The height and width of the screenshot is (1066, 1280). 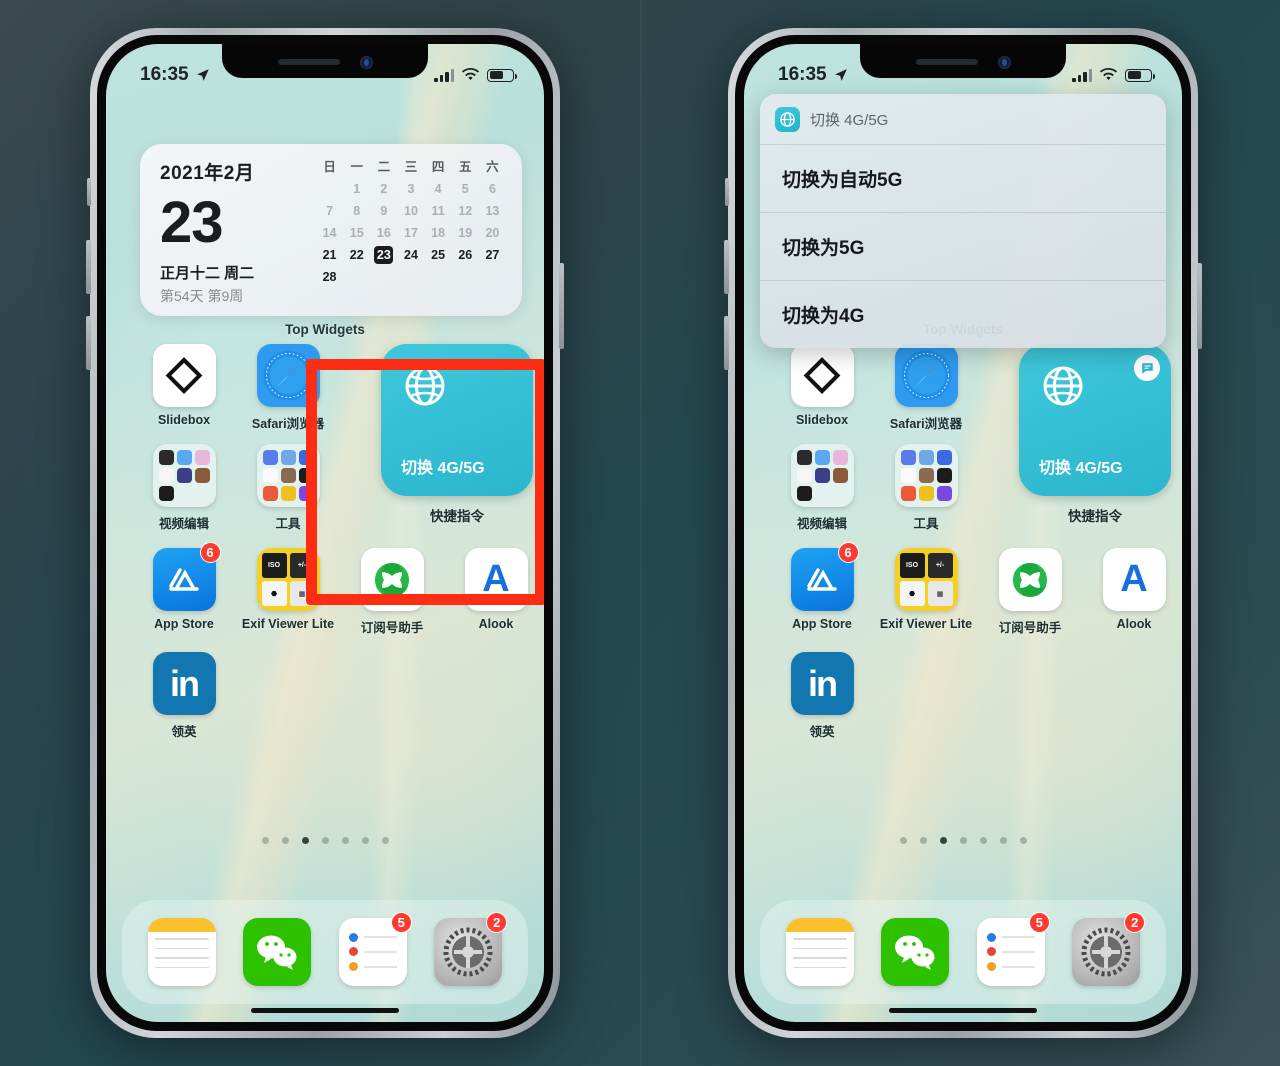 I want to click on notes-icon, so click(x=819, y=952).